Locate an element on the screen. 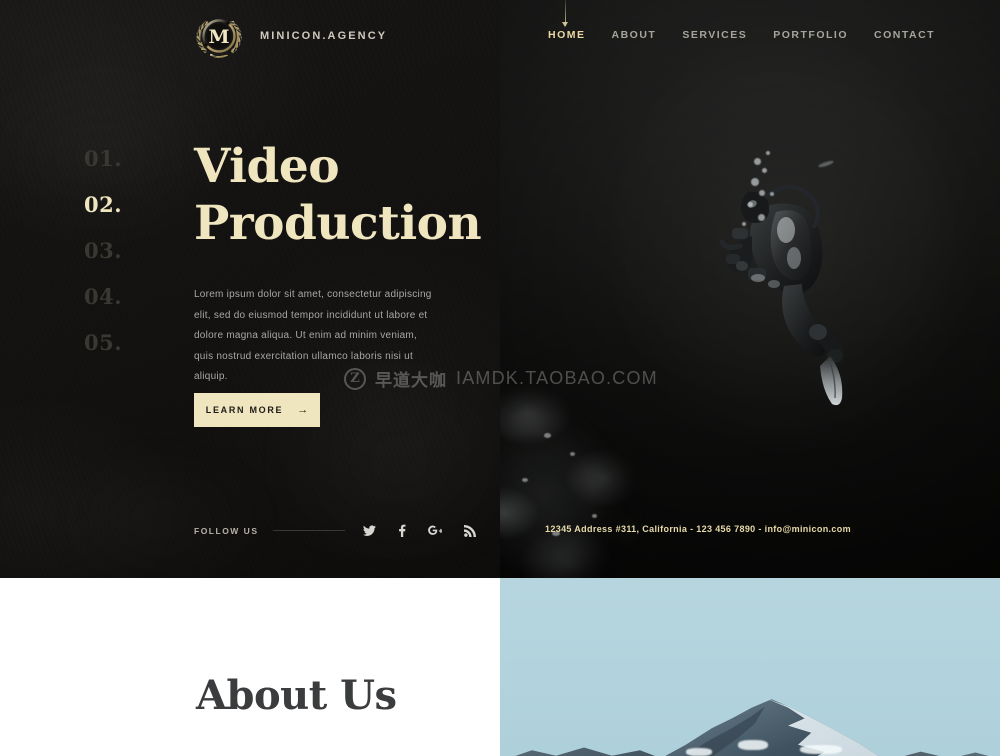 The width and height of the screenshot is (1000, 756). diver-figure is located at coordinates (793, 280).